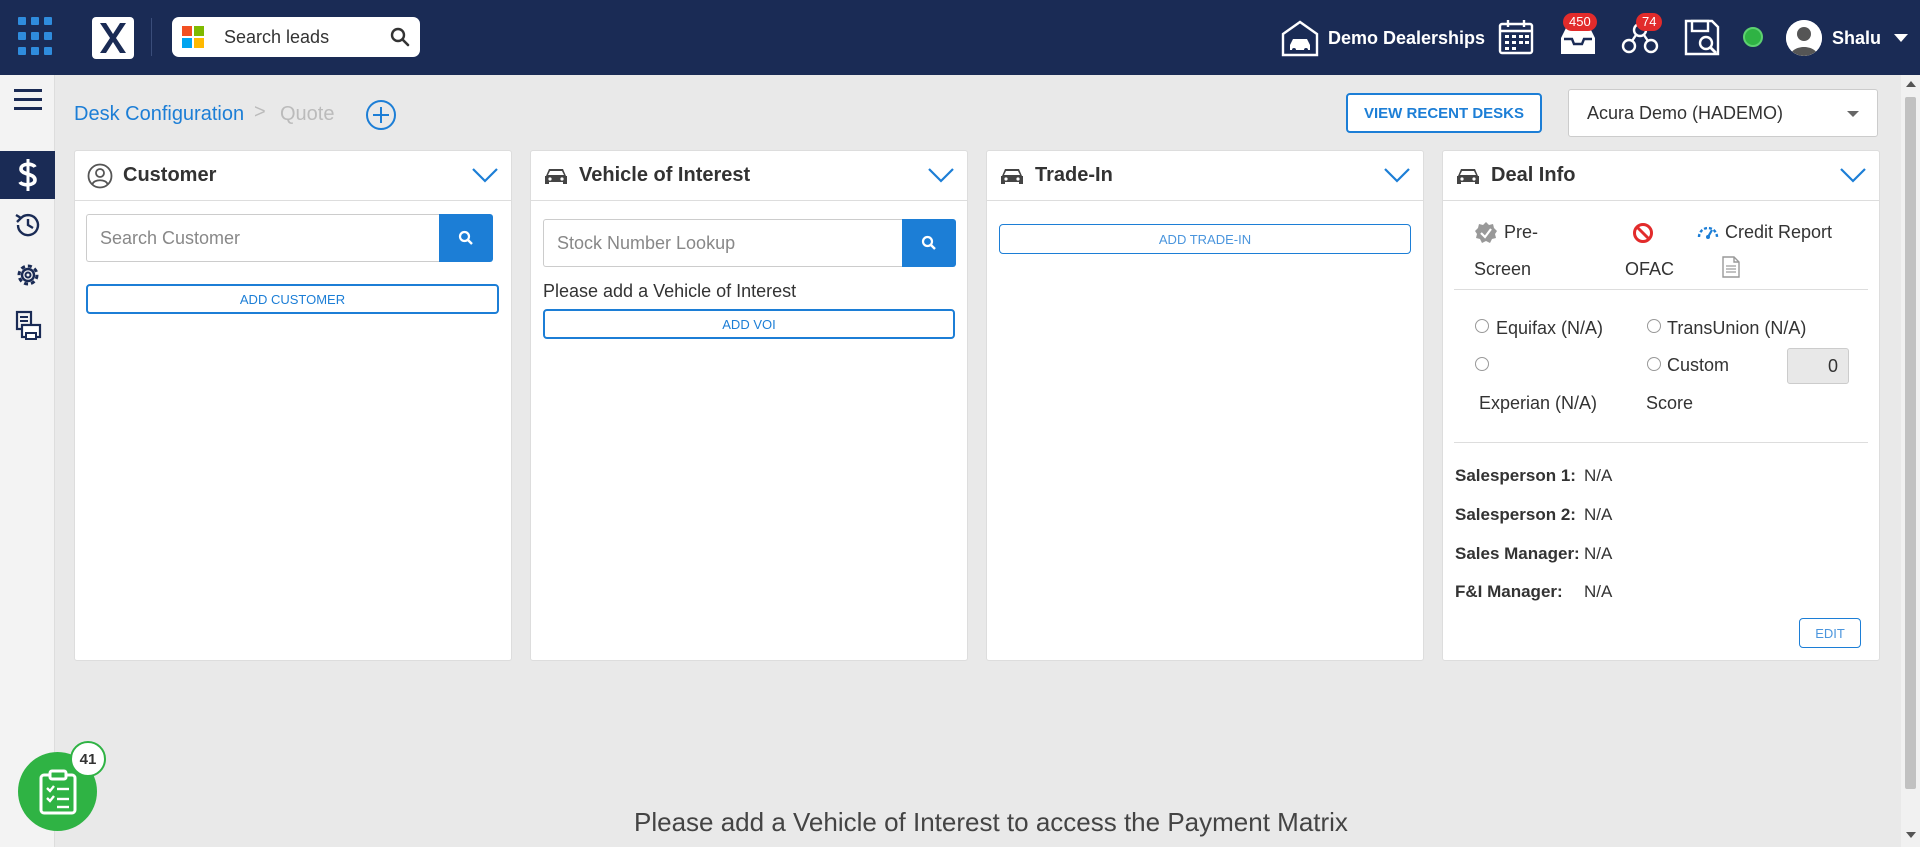  What do you see at coordinates (1643, 233) in the screenshot?
I see `prohibited-icon` at bounding box center [1643, 233].